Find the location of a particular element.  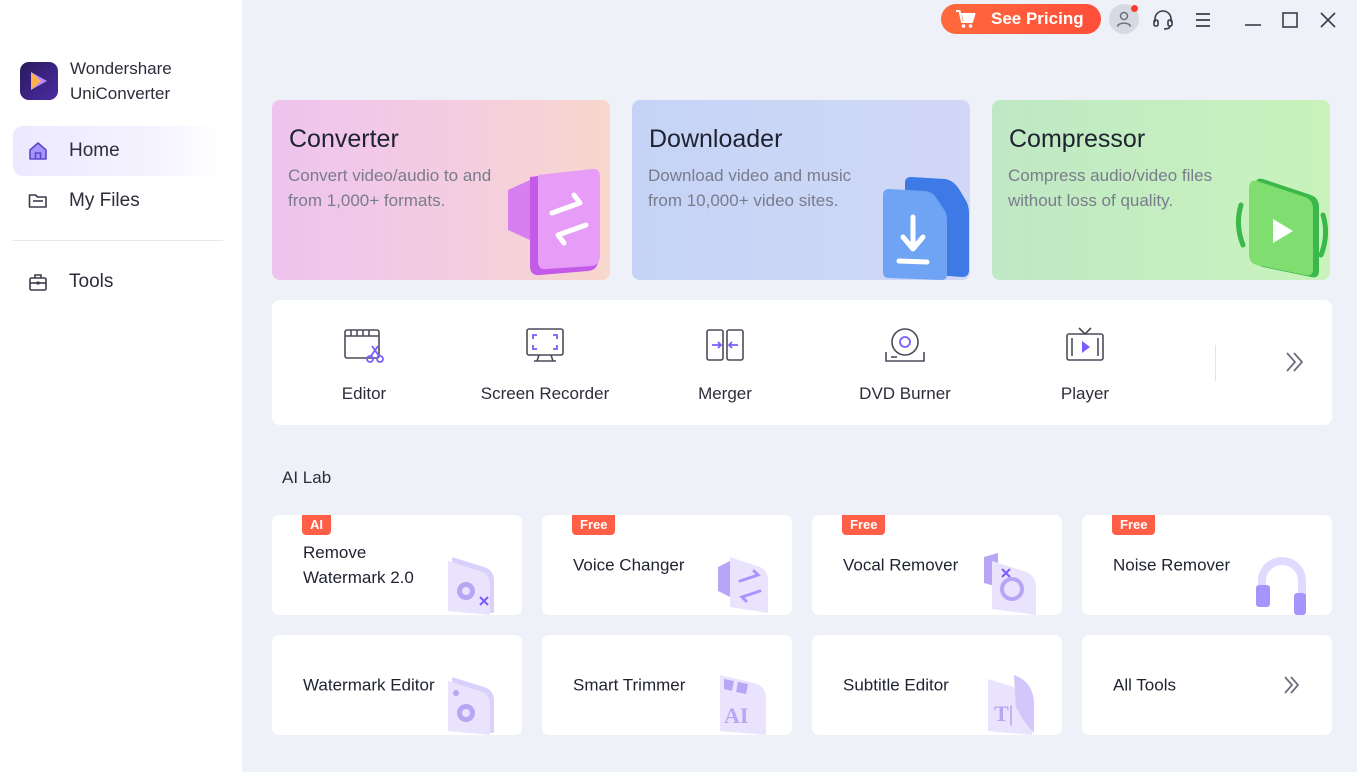

user-icon is located at coordinates (1124, 19).